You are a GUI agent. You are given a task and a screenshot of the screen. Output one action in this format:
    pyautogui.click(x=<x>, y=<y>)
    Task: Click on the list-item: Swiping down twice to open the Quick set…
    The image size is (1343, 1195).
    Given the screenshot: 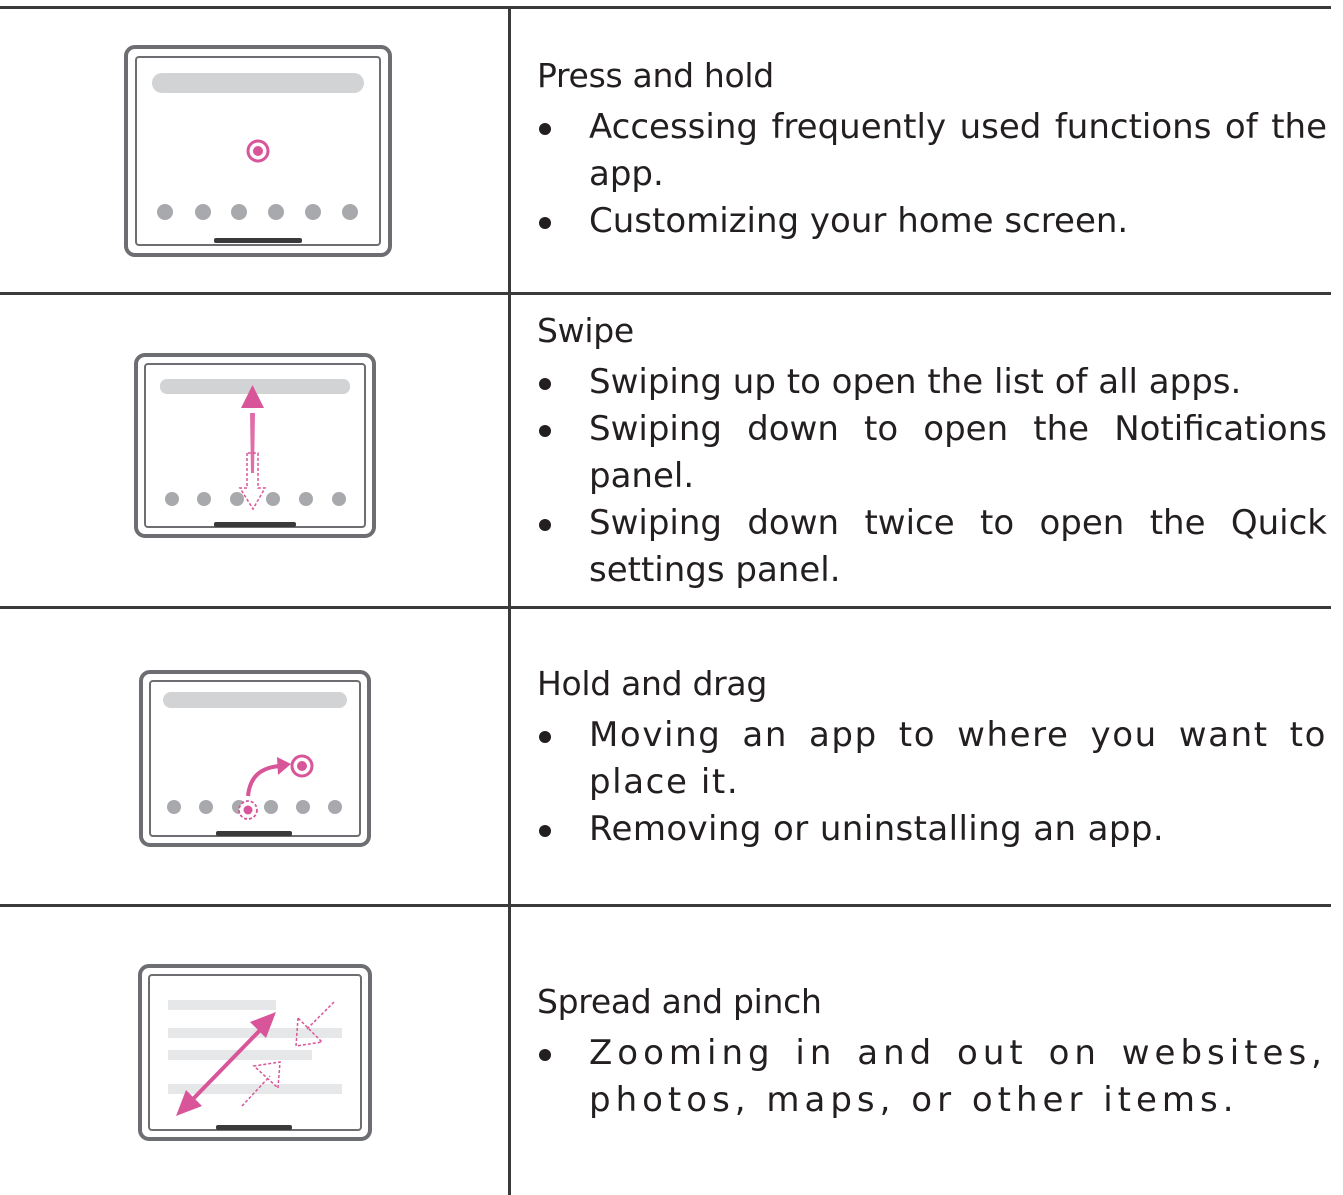 What is the action you would take?
    pyautogui.click(x=932, y=547)
    